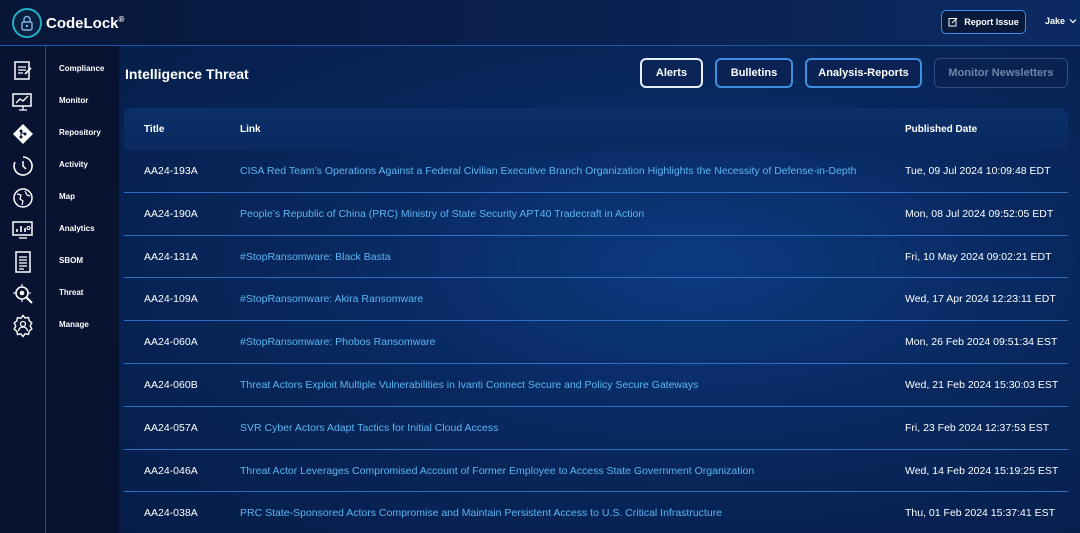 The image size is (1080, 533). Describe the element at coordinates (978, 171) in the screenshot. I see `row-published-date: Tue, 09 Jul 2024 10:09:48 EDT` at that location.